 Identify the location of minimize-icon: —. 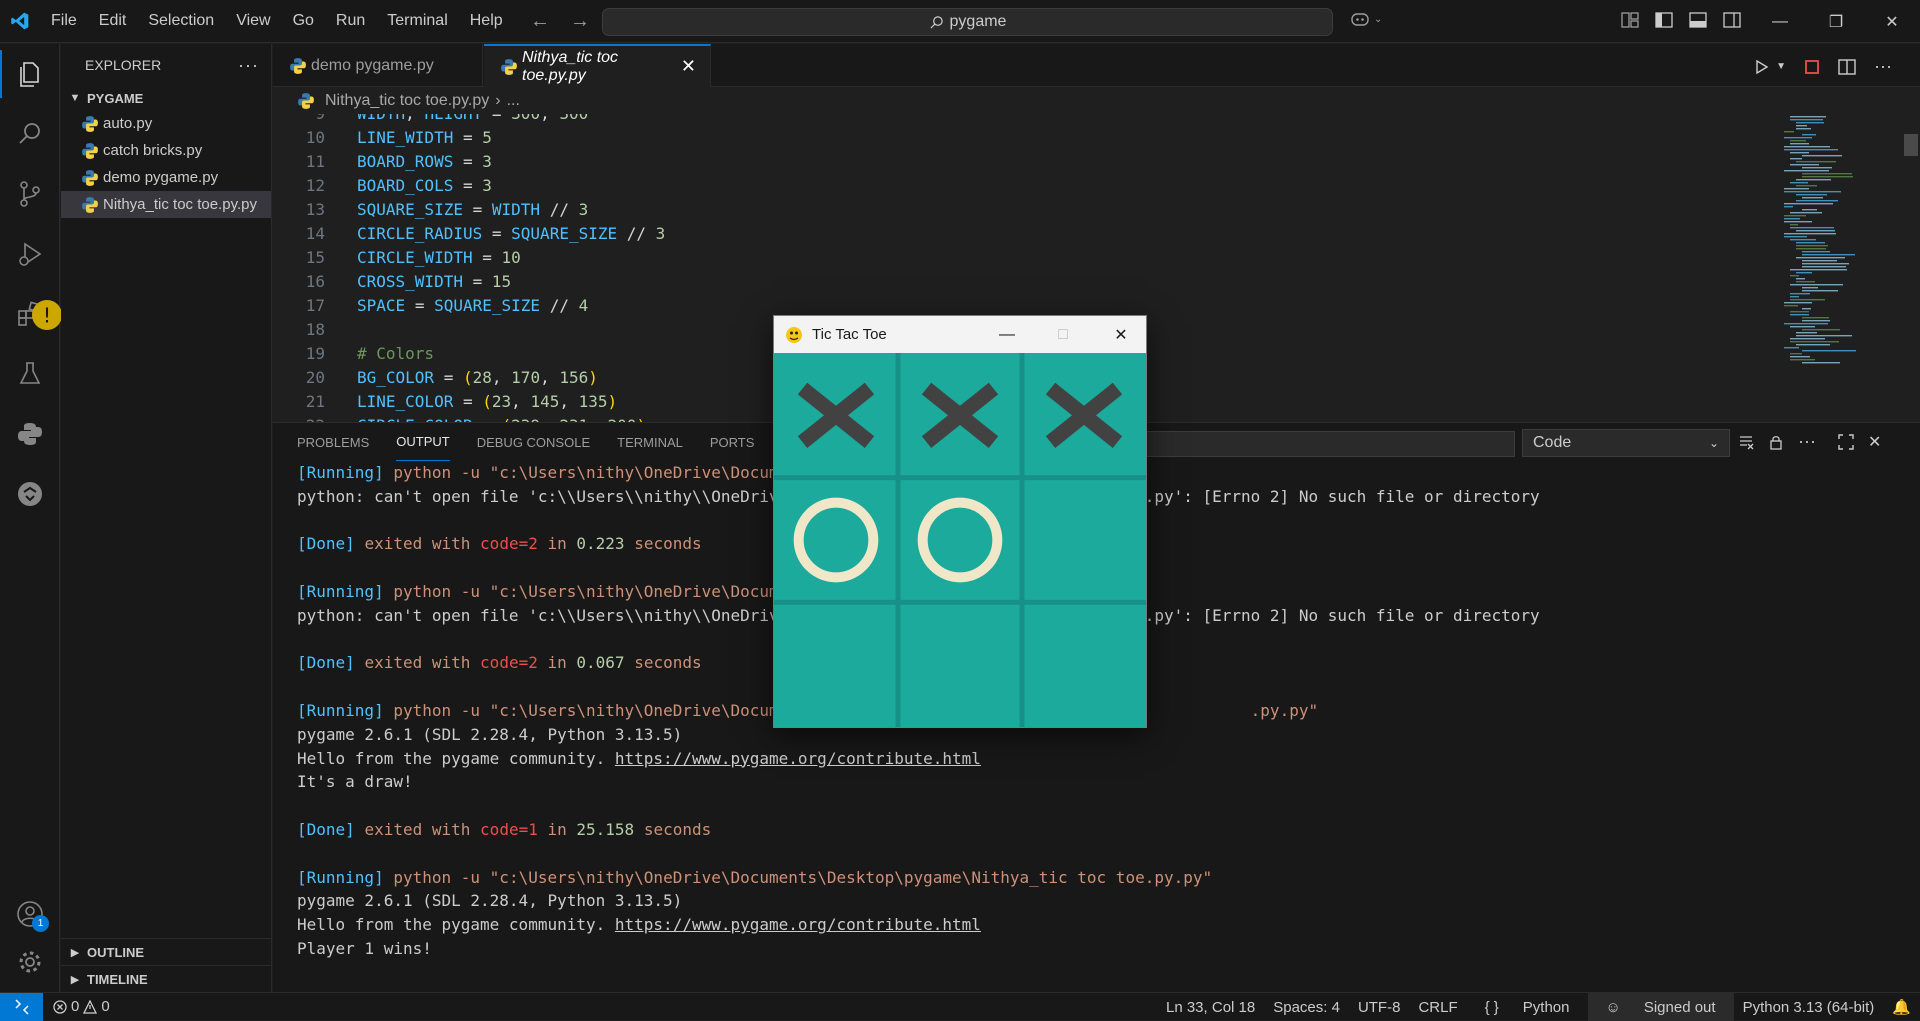
(1780, 21).